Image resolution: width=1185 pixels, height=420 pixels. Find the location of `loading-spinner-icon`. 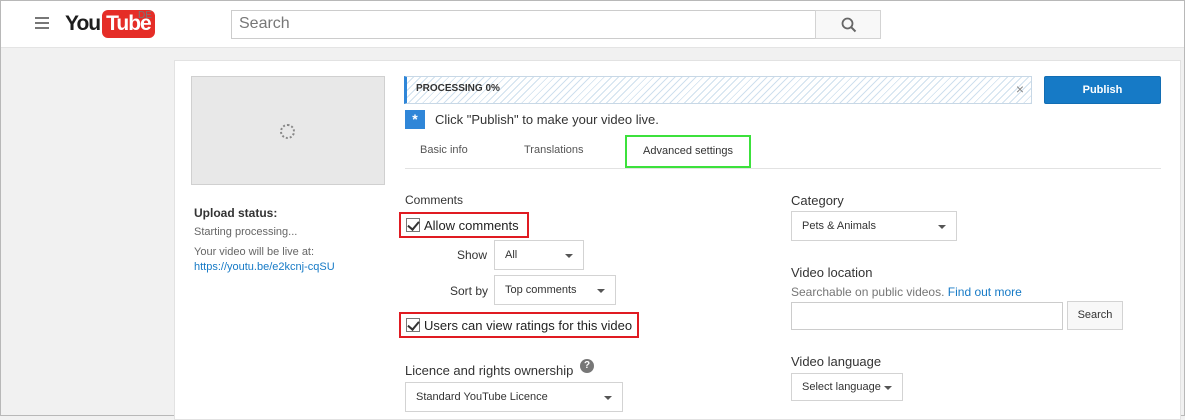

loading-spinner-icon is located at coordinates (287, 131).